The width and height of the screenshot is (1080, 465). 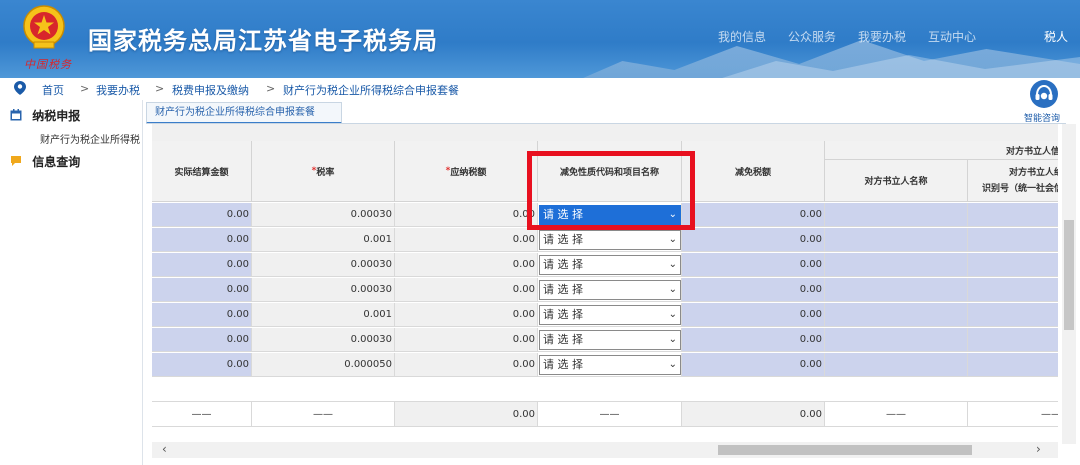 I want to click on rate-cell: 0.000050, so click(x=323, y=365).